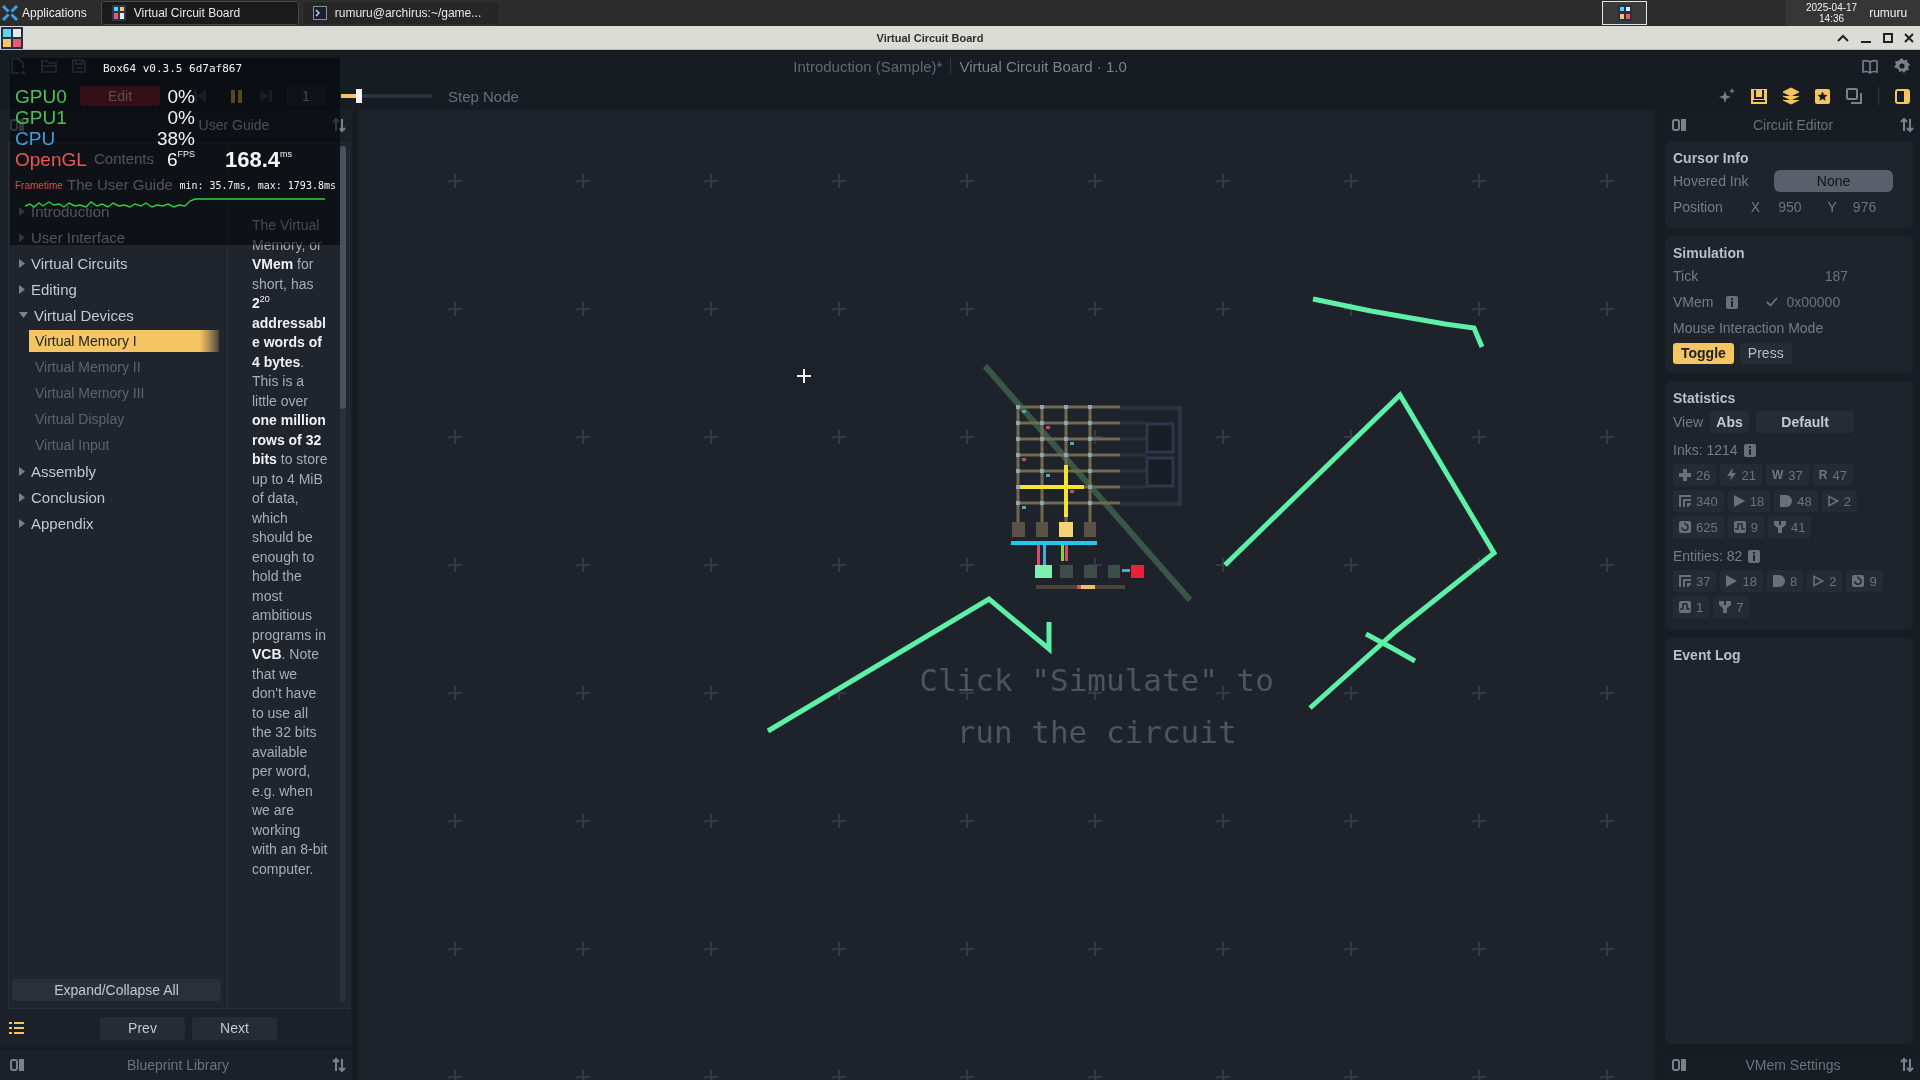  Describe the element at coordinates (1685, 527) in the screenshot. I see `circular-arrow-icon` at that location.